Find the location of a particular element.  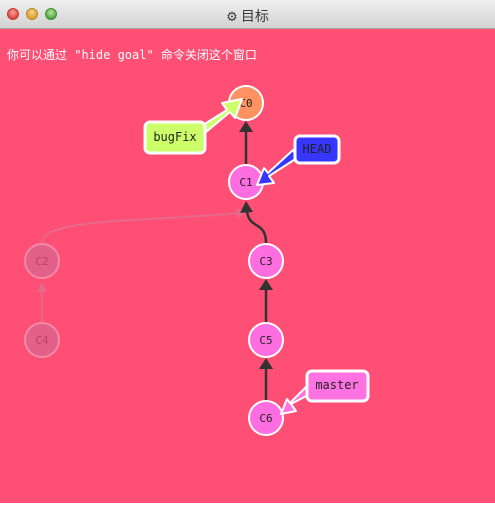

arrow-c5-c3 is located at coordinates (266, 284).